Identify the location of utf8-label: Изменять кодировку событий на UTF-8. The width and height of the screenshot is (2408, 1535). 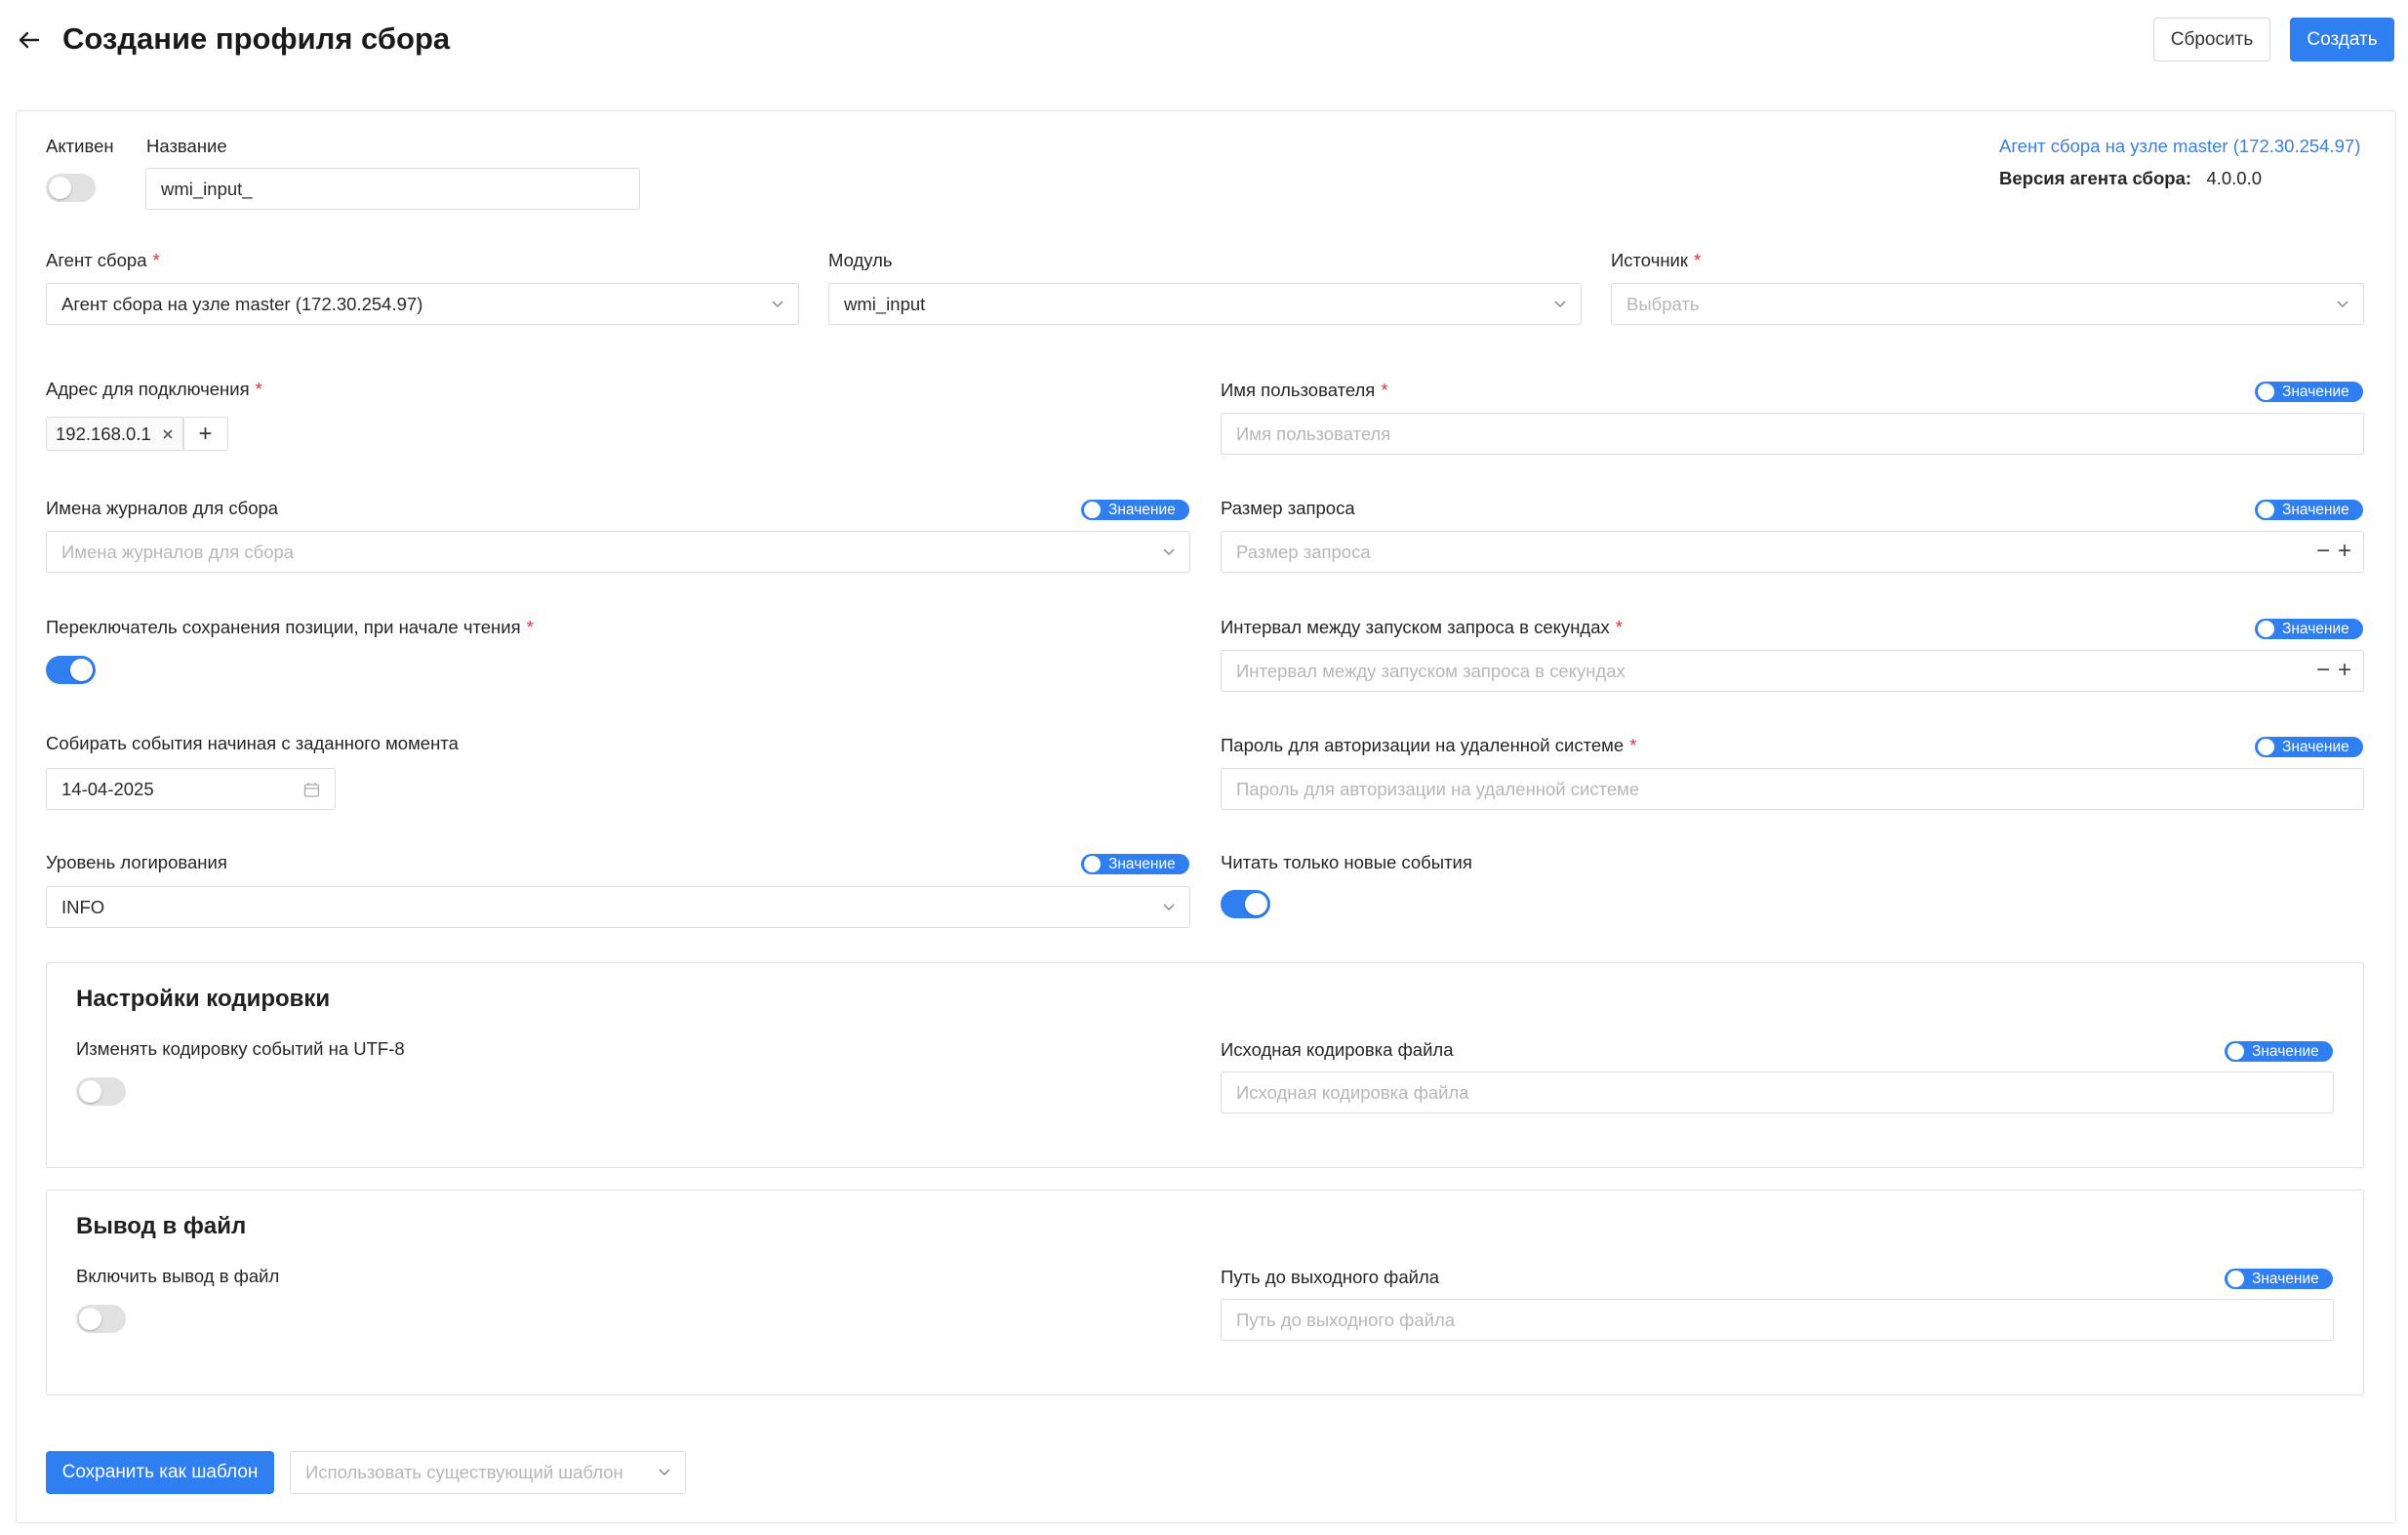
(241, 1048).